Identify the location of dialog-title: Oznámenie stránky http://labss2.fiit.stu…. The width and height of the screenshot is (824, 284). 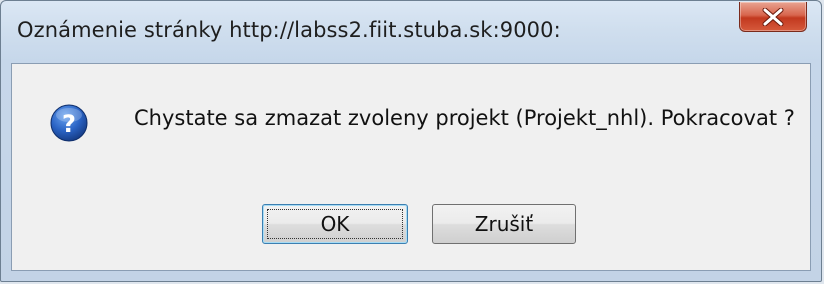
(289, 30).